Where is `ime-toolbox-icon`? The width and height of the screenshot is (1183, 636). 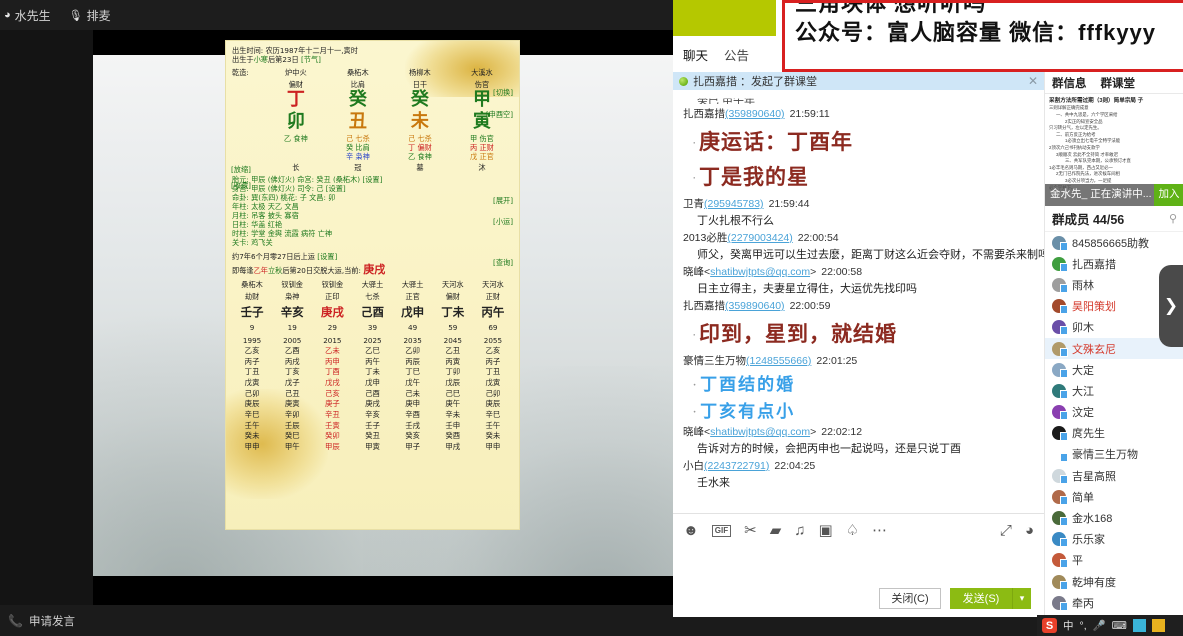 ime-toolbox-icon is located at coordinates (1158, 625).